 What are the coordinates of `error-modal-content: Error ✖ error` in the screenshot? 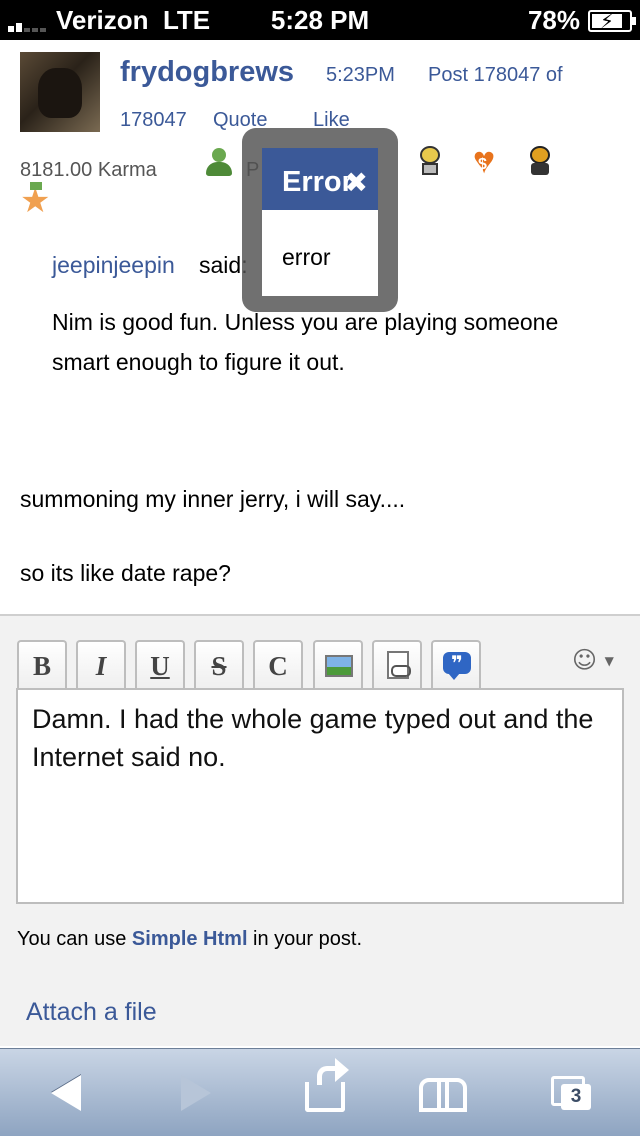 It's located at (320, 222).